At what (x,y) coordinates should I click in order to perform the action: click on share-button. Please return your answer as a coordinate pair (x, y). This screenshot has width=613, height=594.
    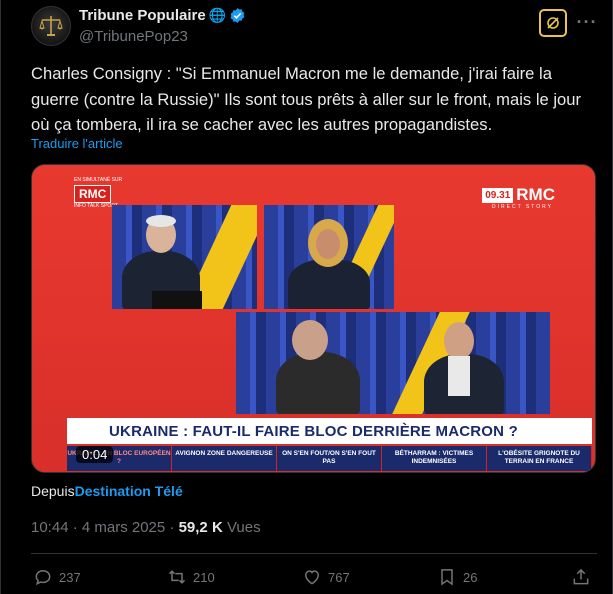
    Looking at the image, I should click on (581, 577).